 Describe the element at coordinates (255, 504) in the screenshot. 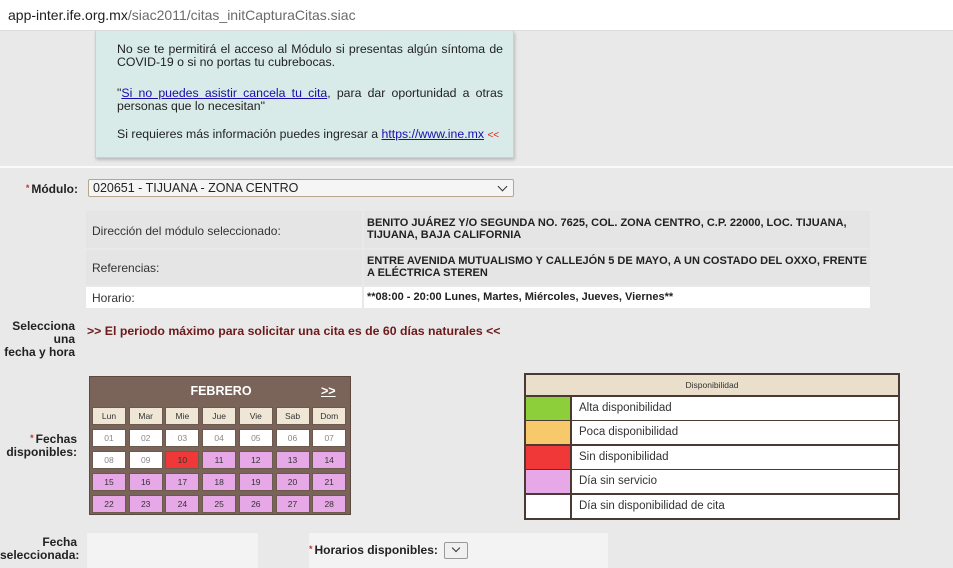

I see `calendar-day: 26` at that location.